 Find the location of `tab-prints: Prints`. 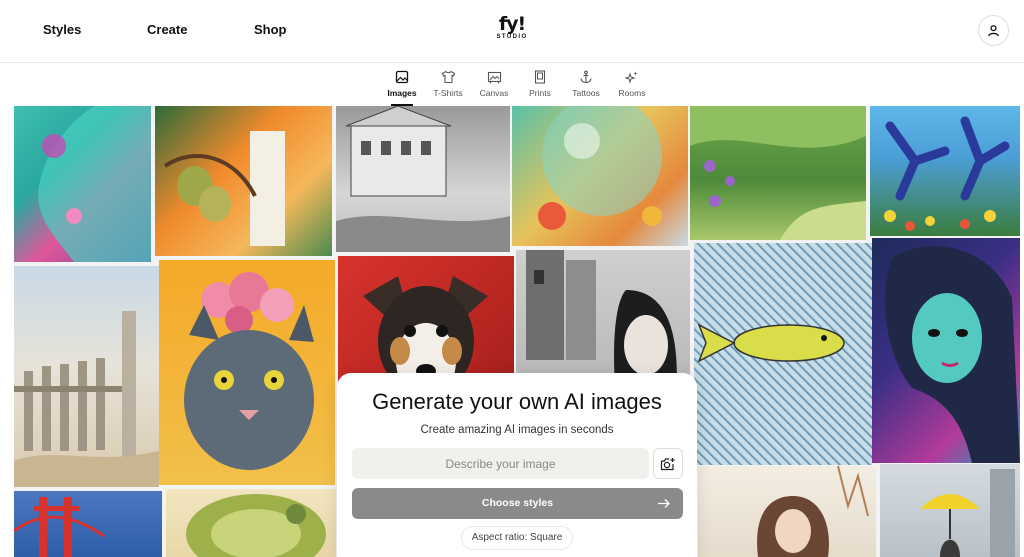

tab-prints: Prints is located at coordinates (540, 88).